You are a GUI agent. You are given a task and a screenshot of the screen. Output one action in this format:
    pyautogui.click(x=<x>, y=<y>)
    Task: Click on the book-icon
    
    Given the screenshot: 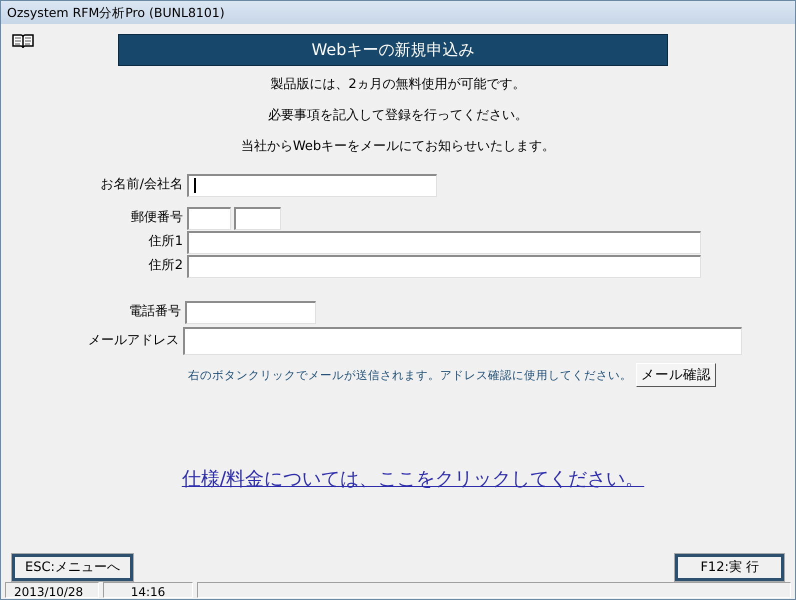 What is the action you would take?
    pyautogui.click(x=23, y=40)
    